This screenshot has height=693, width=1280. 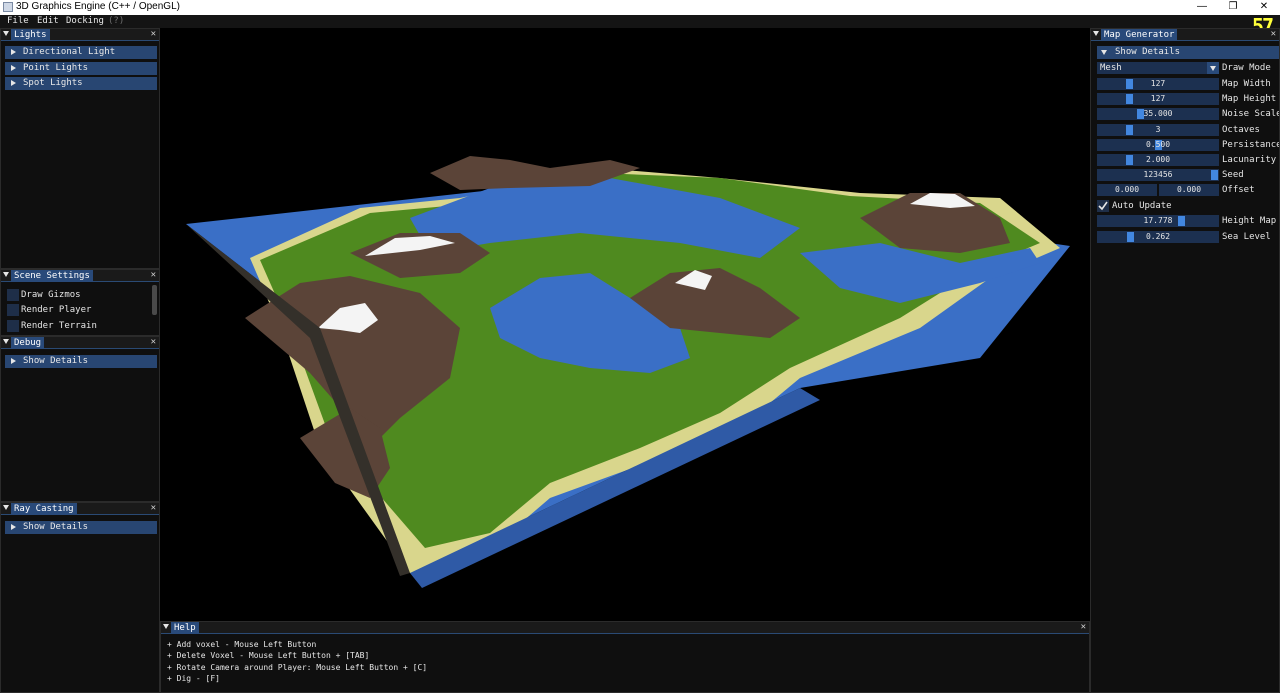 What do you see at coordinates (242, 644) in the screenshot?
I see `help-line-add-voxel: + Add voxel - Mouse Left Button` at bounding box center [242, 644].